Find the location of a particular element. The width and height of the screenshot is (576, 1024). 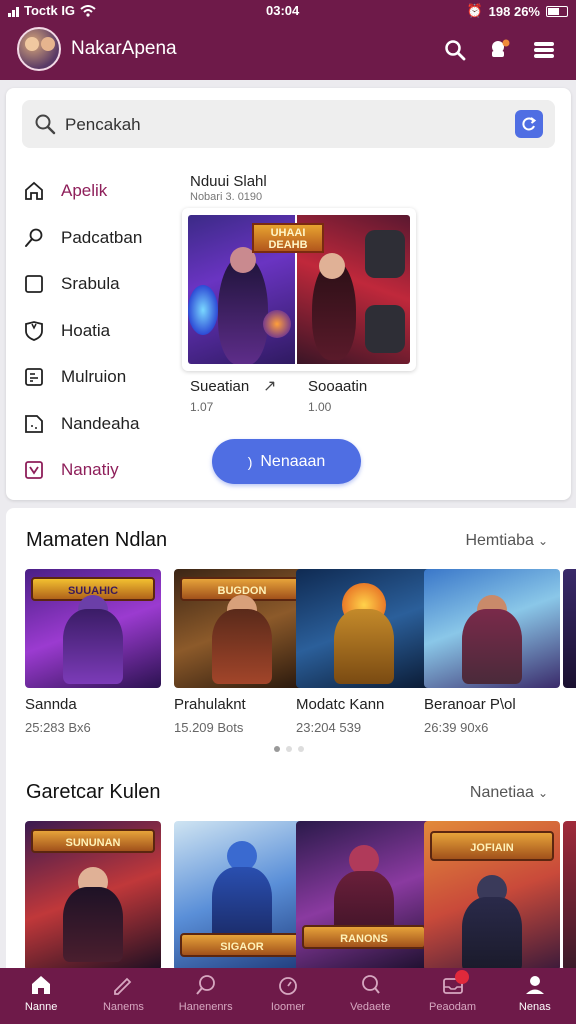

game-tile: SUUAHIC is located at coordinates (93, 628).